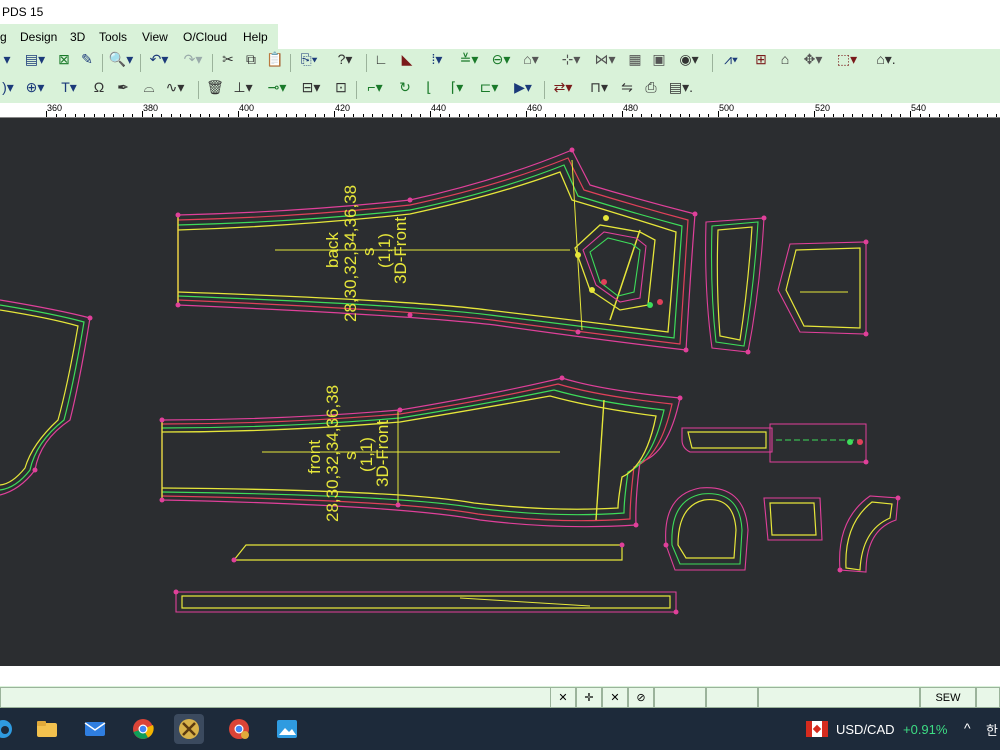  What do you see at coordinates (563, 87) in the screenshot?
I see `swap-tool-icon: ⇄▾` at bounding box center [563, 87].